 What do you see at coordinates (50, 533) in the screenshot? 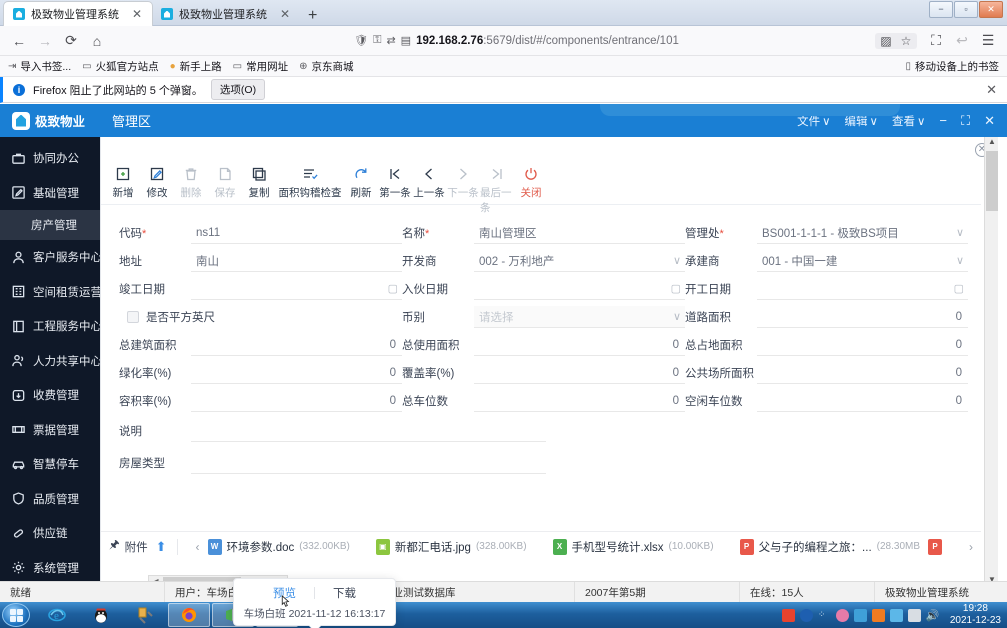
I see `sidebar-item-supply-chain: 供应链` at bounding box center [50, 533].